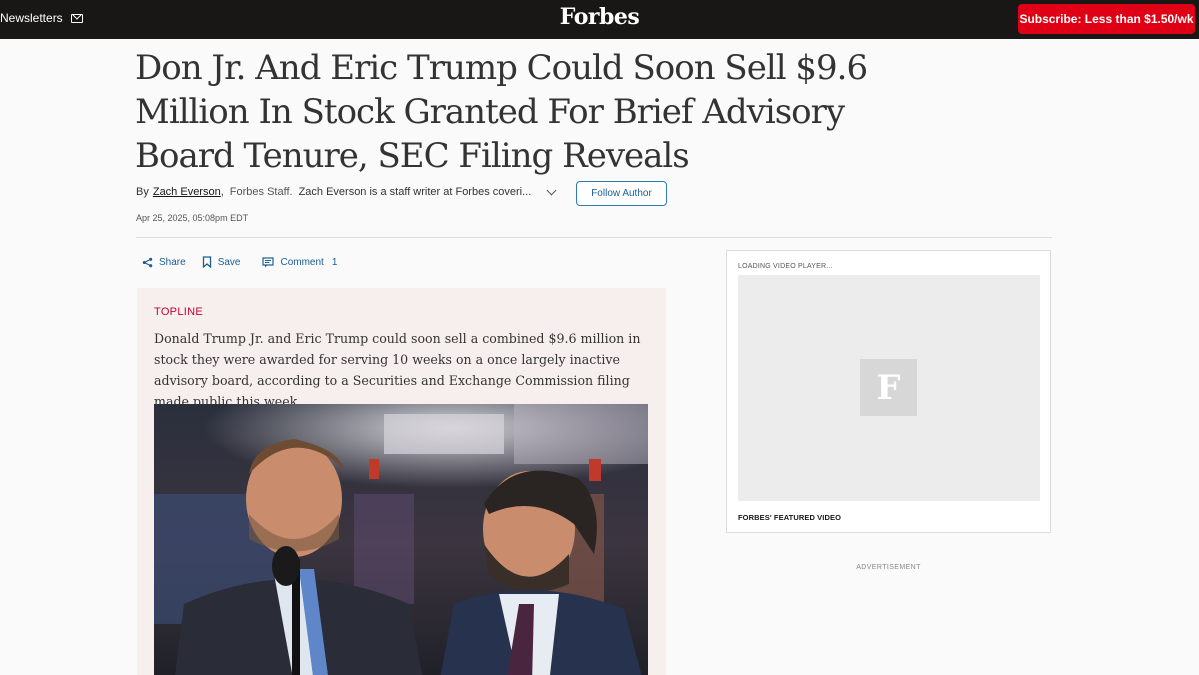 The height and width of the screenshot is (675, 1199). What do you see at coordinates (268, 261) in the screenshot?
I see `comment-icon` at bounding box center [268, 261].